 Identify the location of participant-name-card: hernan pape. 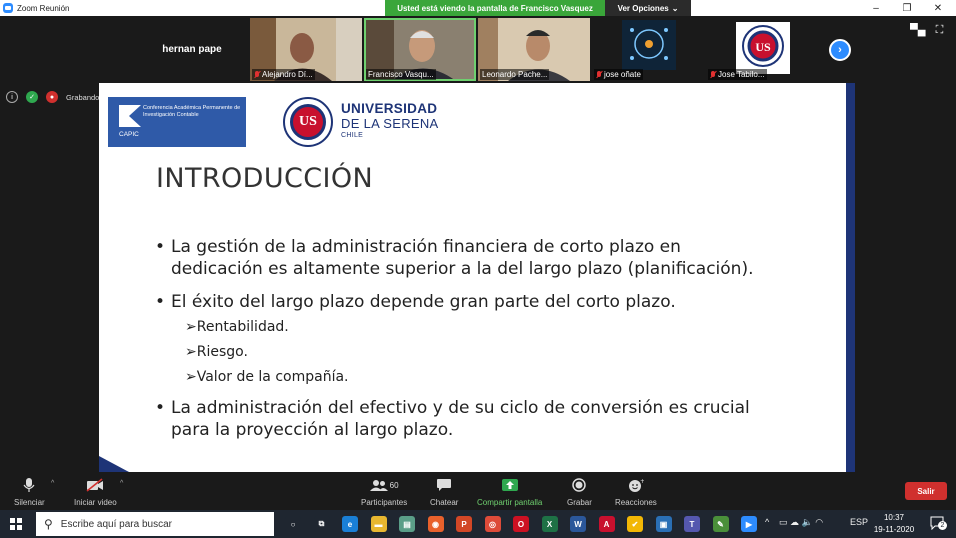
(192, 49).